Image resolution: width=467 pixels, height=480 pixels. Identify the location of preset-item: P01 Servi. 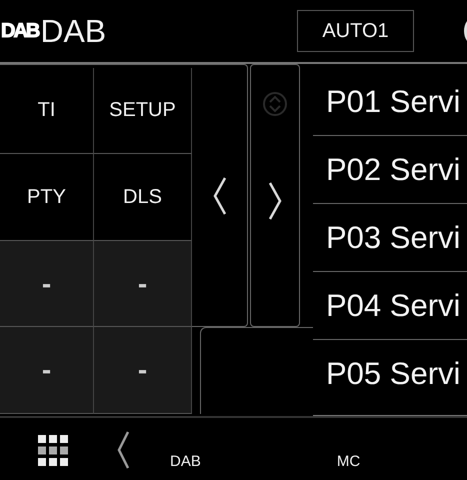
(390, 102).